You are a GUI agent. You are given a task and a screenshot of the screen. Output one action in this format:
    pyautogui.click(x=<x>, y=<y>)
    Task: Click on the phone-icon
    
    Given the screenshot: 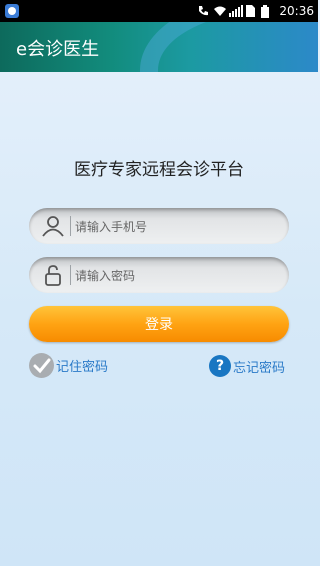 What is the action you would take?
    pyautogui.click(x=203, y=11)
    